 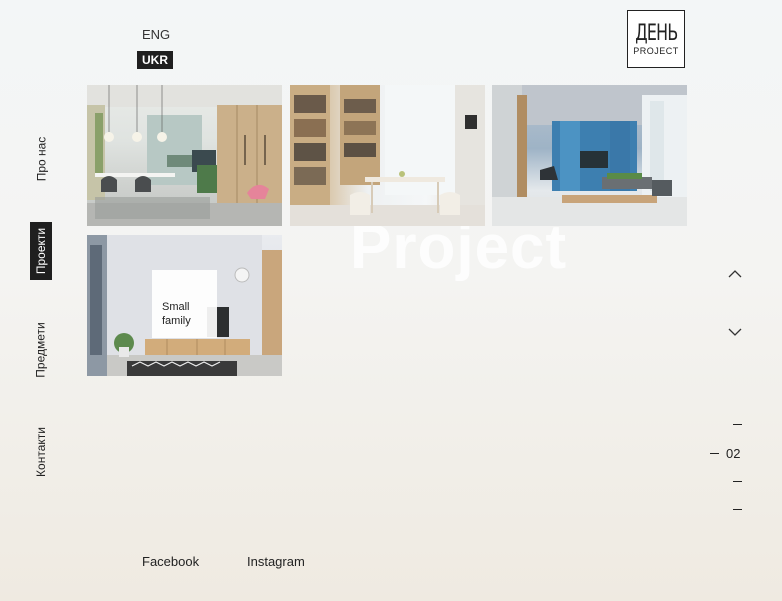 What do you see at coordinates (156, 34) in the screenshot?
I see `language-eng-link: ENG` at bounding box center [156, 34].